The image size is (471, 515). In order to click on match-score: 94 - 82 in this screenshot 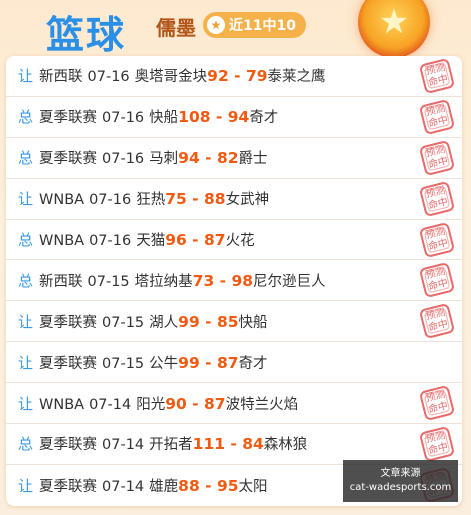, I will do `click(208, 158)`.